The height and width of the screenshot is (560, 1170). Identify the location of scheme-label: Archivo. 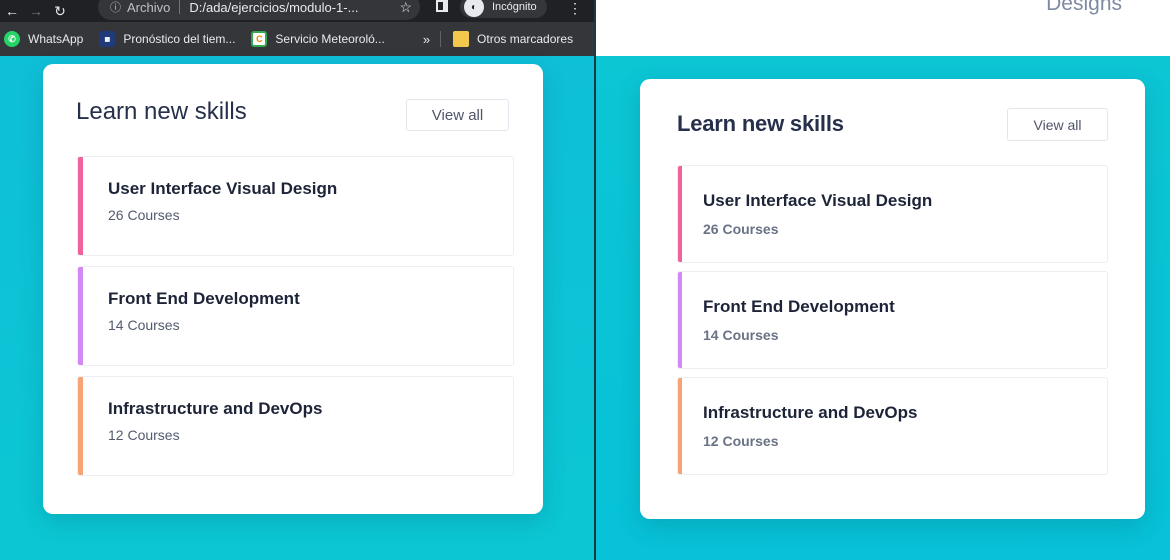
(149, 7).